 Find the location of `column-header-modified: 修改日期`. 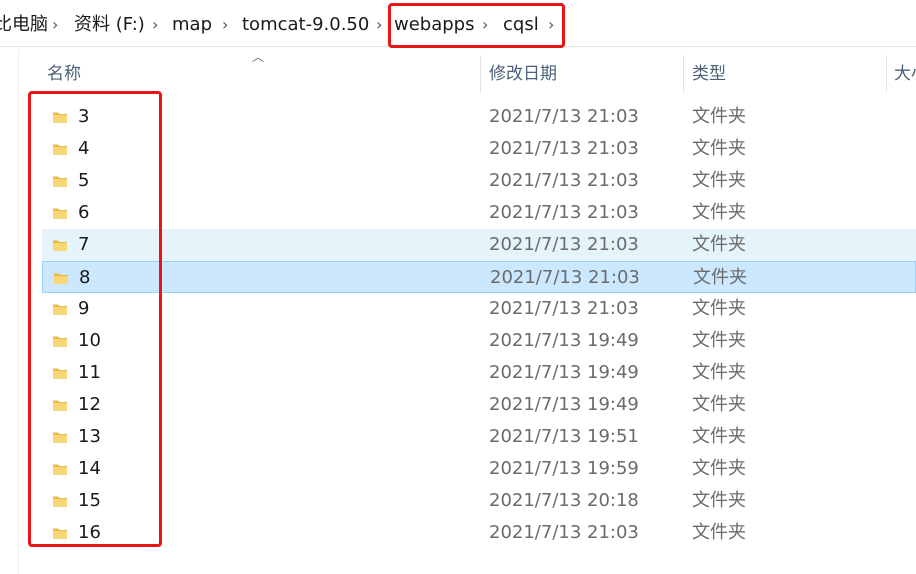

column-header-modified: 修改日期 is located at coordinates (523, 74).